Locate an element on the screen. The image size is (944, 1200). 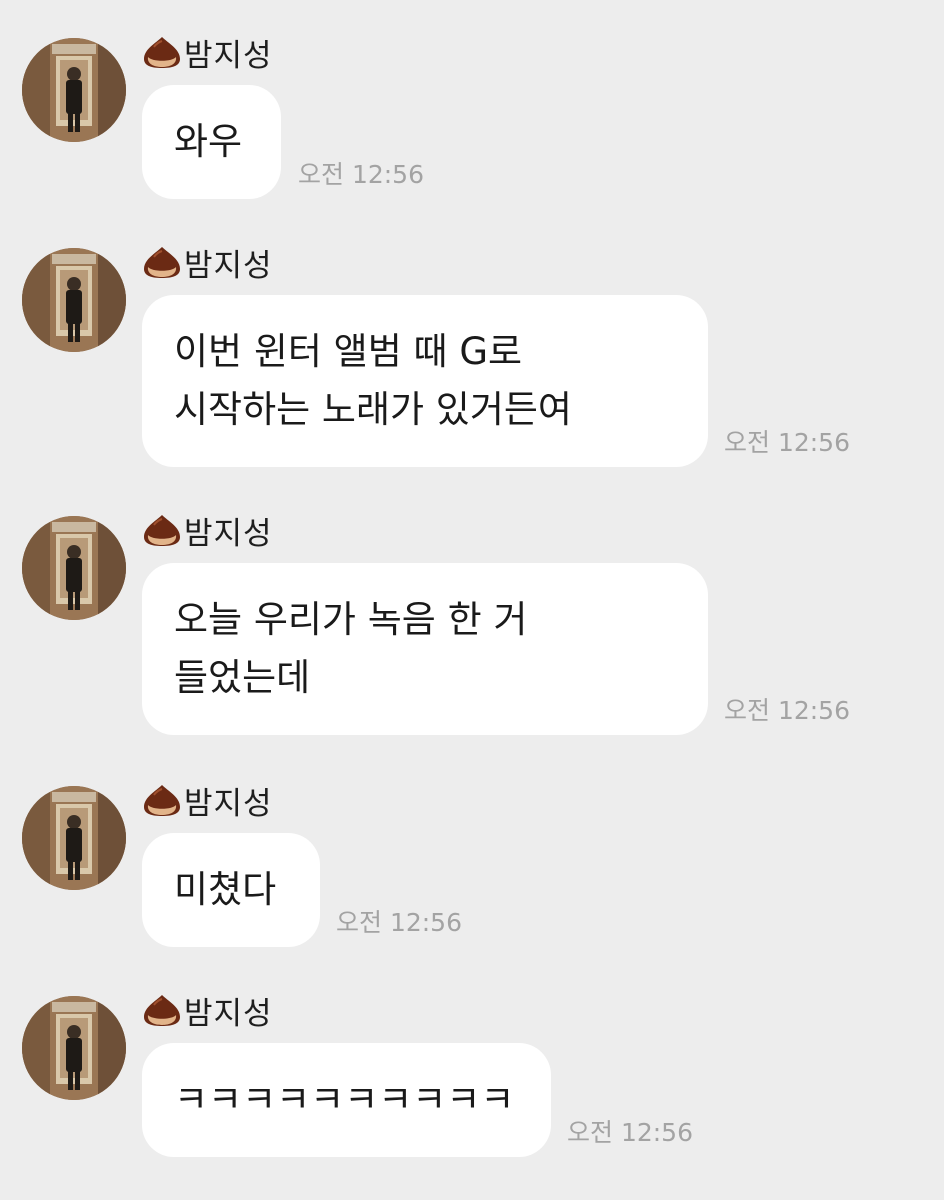
message-bubble: 와우 is located at coordinates (211, 142).